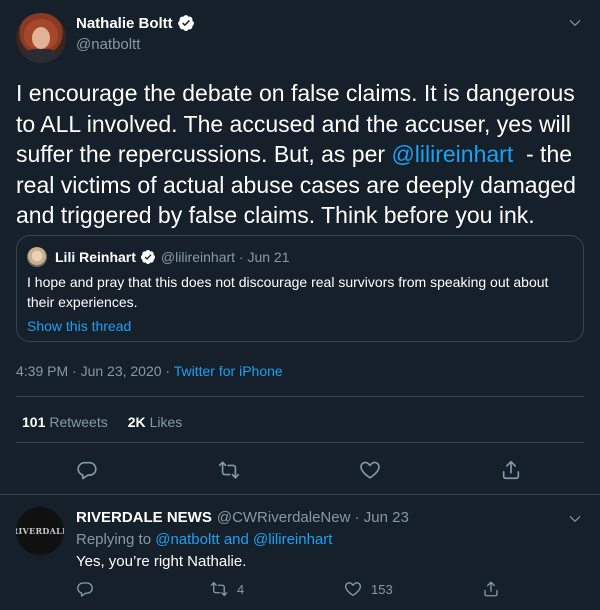  What do you see at coordinates (95, 257) in the screenshot?
I see `quoted-author-name: Lili Reinhart` at bounding box center [95, 257].